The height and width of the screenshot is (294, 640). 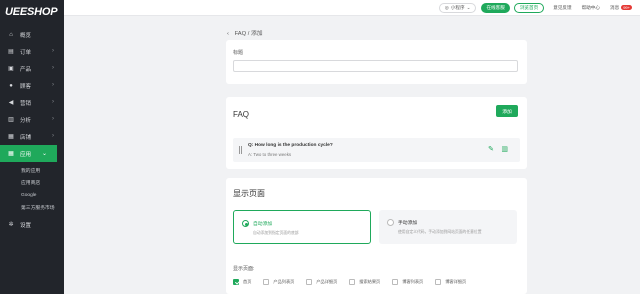 I want to click on sidebar-item-apps: ▦ 应用 ⌄, so click(x=28, y=153).